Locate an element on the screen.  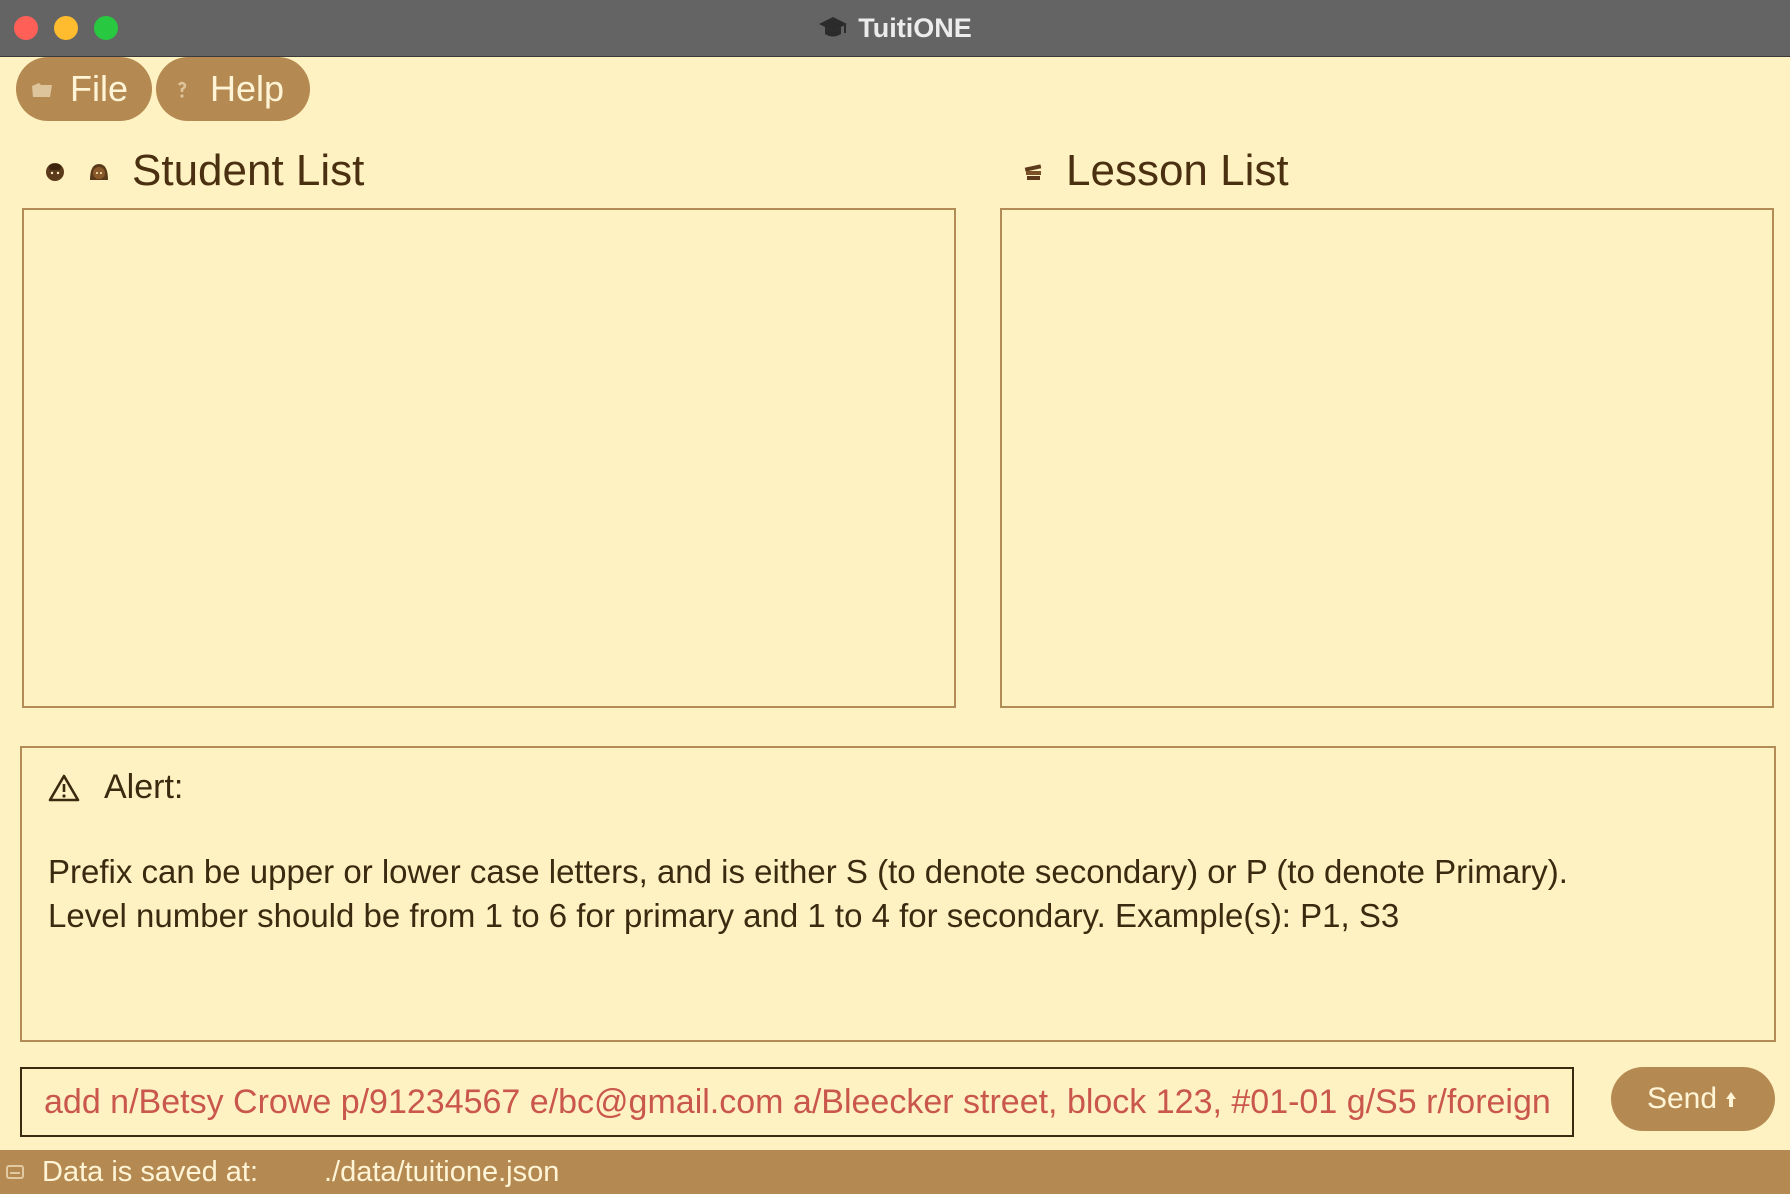
question-icon is located at coordinates (182, 89).